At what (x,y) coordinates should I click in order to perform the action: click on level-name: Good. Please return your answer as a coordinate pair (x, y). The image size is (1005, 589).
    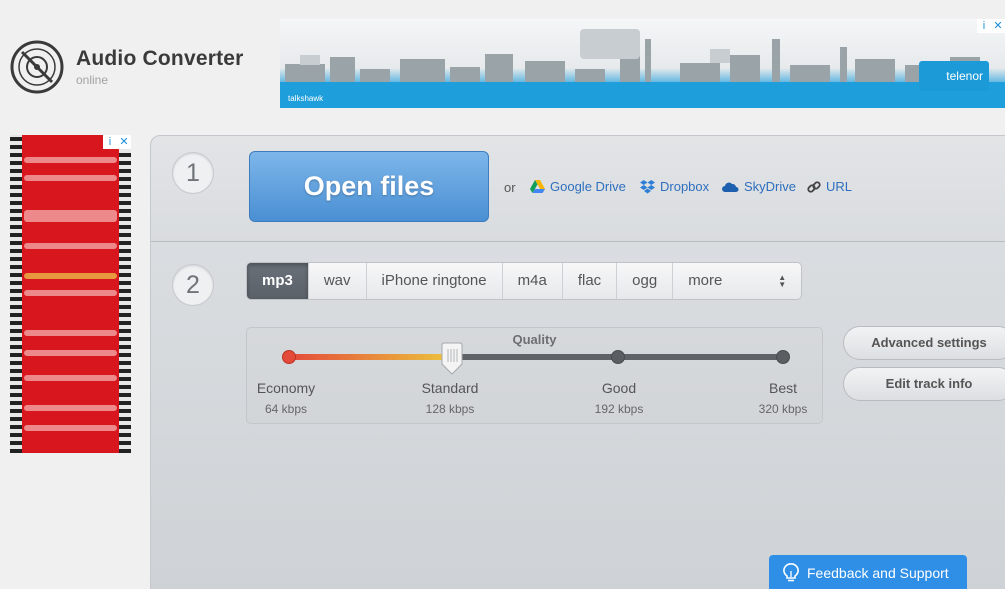
    Looking at the image, I should click on (619, 388).